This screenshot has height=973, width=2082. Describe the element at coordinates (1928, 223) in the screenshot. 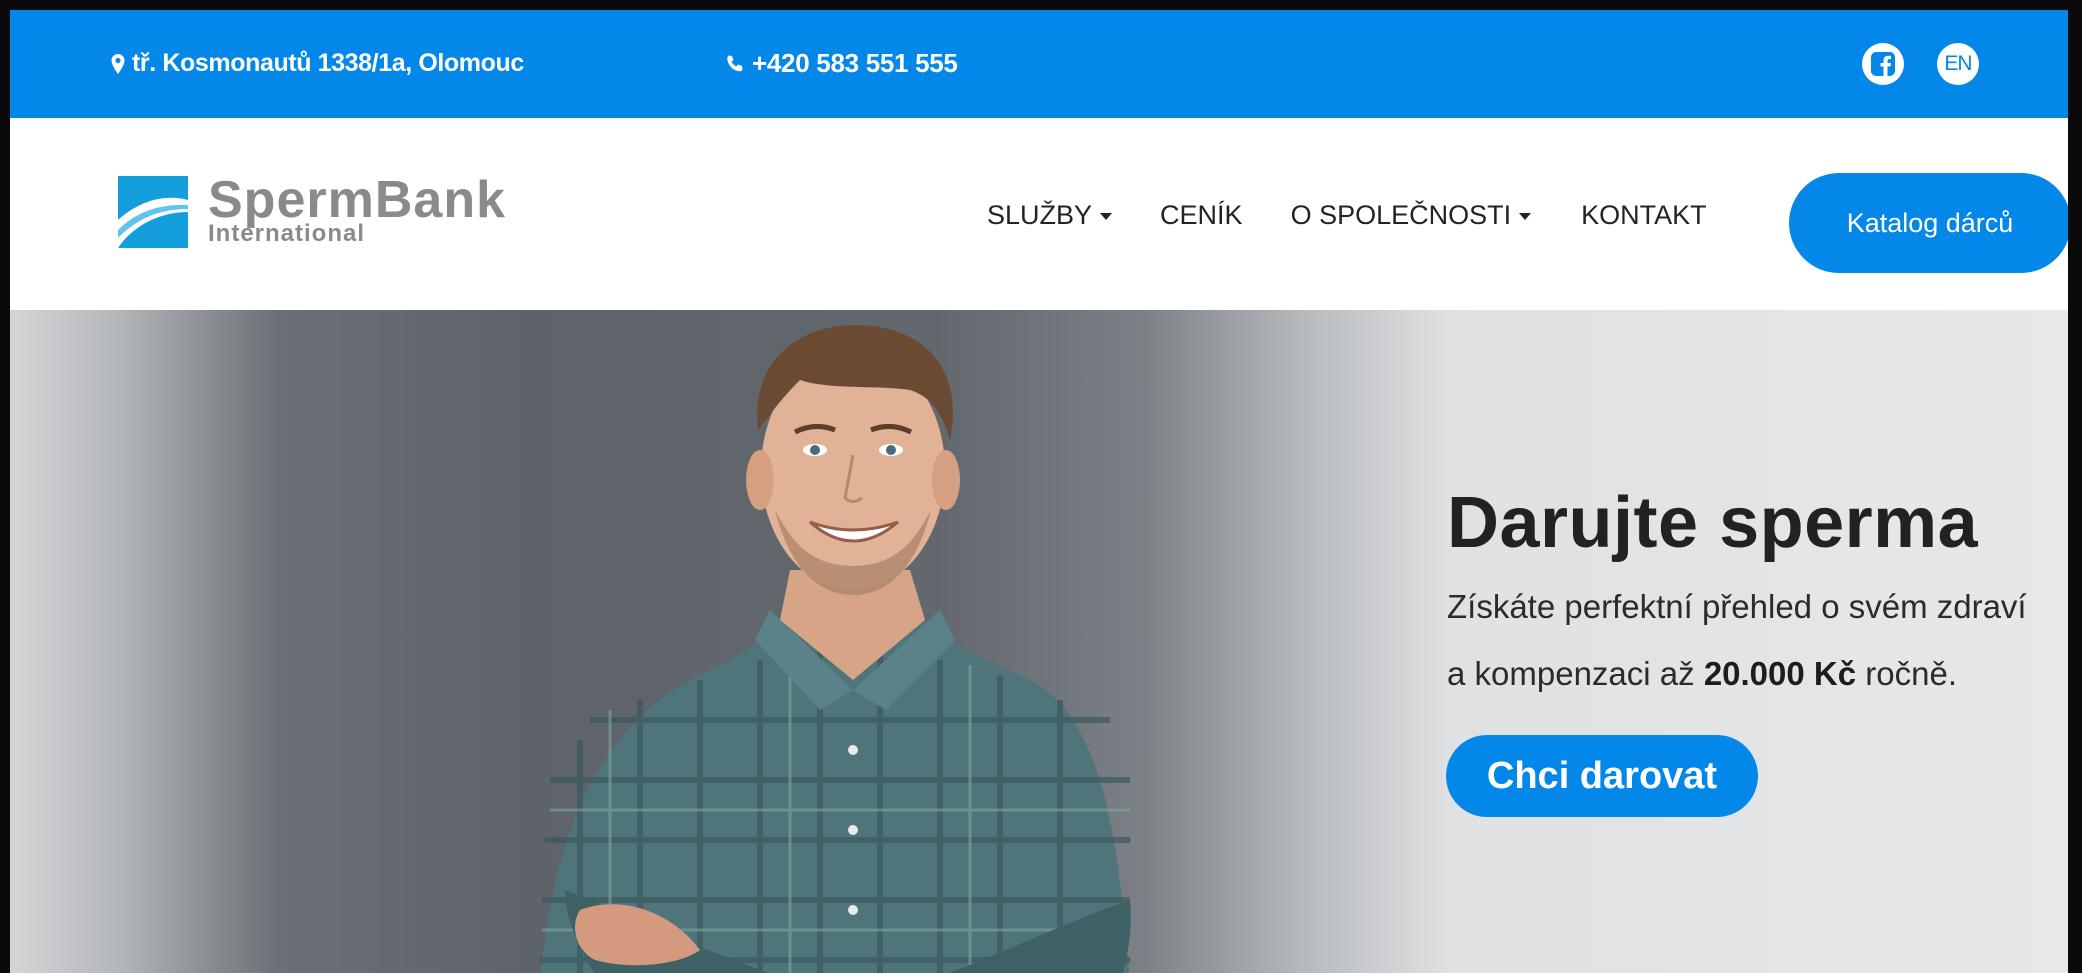

I see `donor-catalog-button: Katalog dárců` at that location.